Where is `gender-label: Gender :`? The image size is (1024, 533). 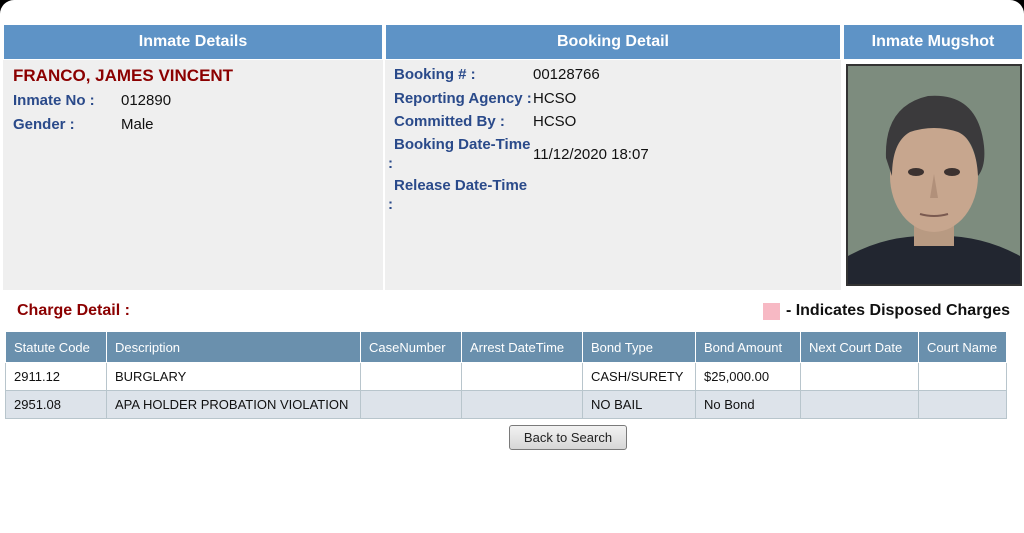 gender-label: Gender : is located at coordinates (44, 124).